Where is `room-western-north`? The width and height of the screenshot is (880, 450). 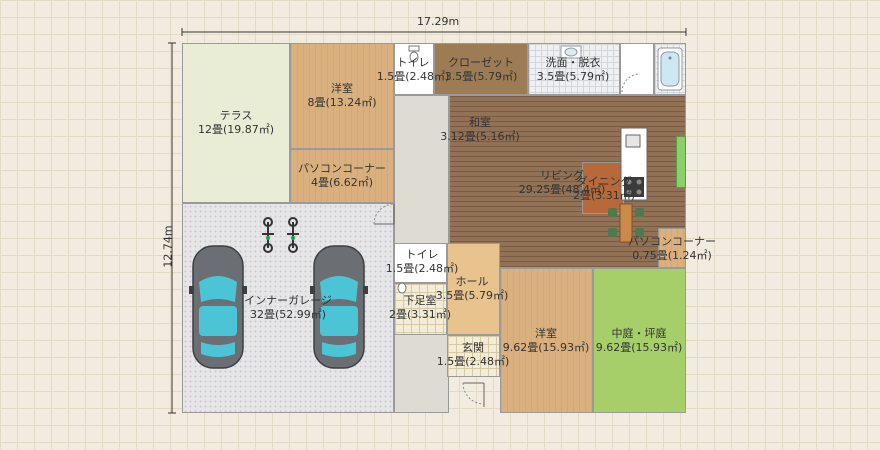 room-western-north is located at coordinates (342, 96).